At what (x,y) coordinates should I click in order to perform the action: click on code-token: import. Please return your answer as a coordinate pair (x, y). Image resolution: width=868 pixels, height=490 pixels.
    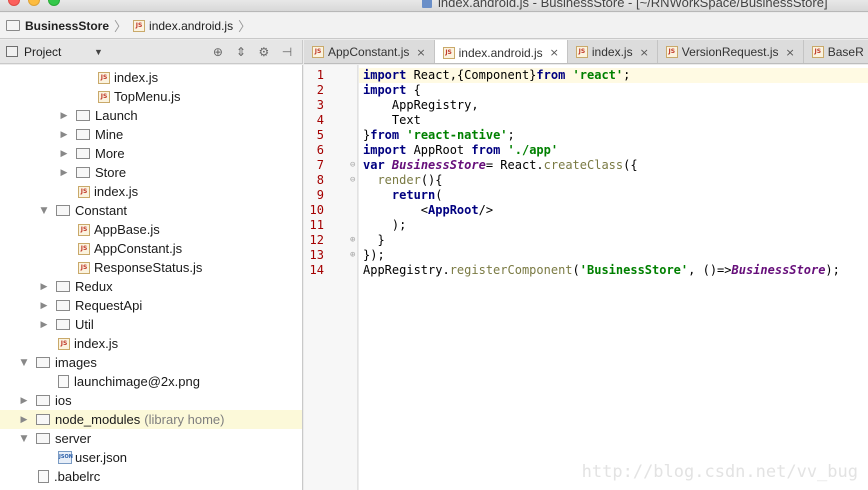
    Looking at the image, I should click on (385, 90).